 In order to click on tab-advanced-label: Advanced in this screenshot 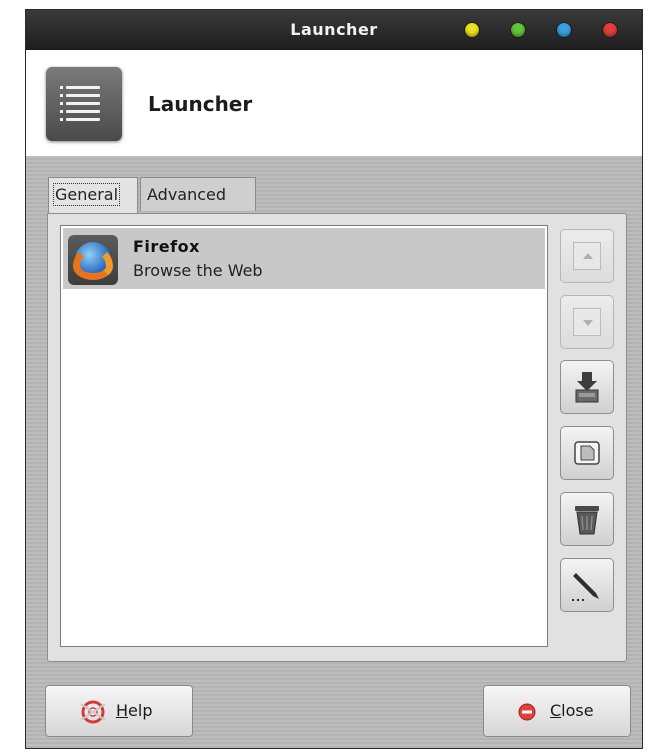, I will do `click(187, 194)`.